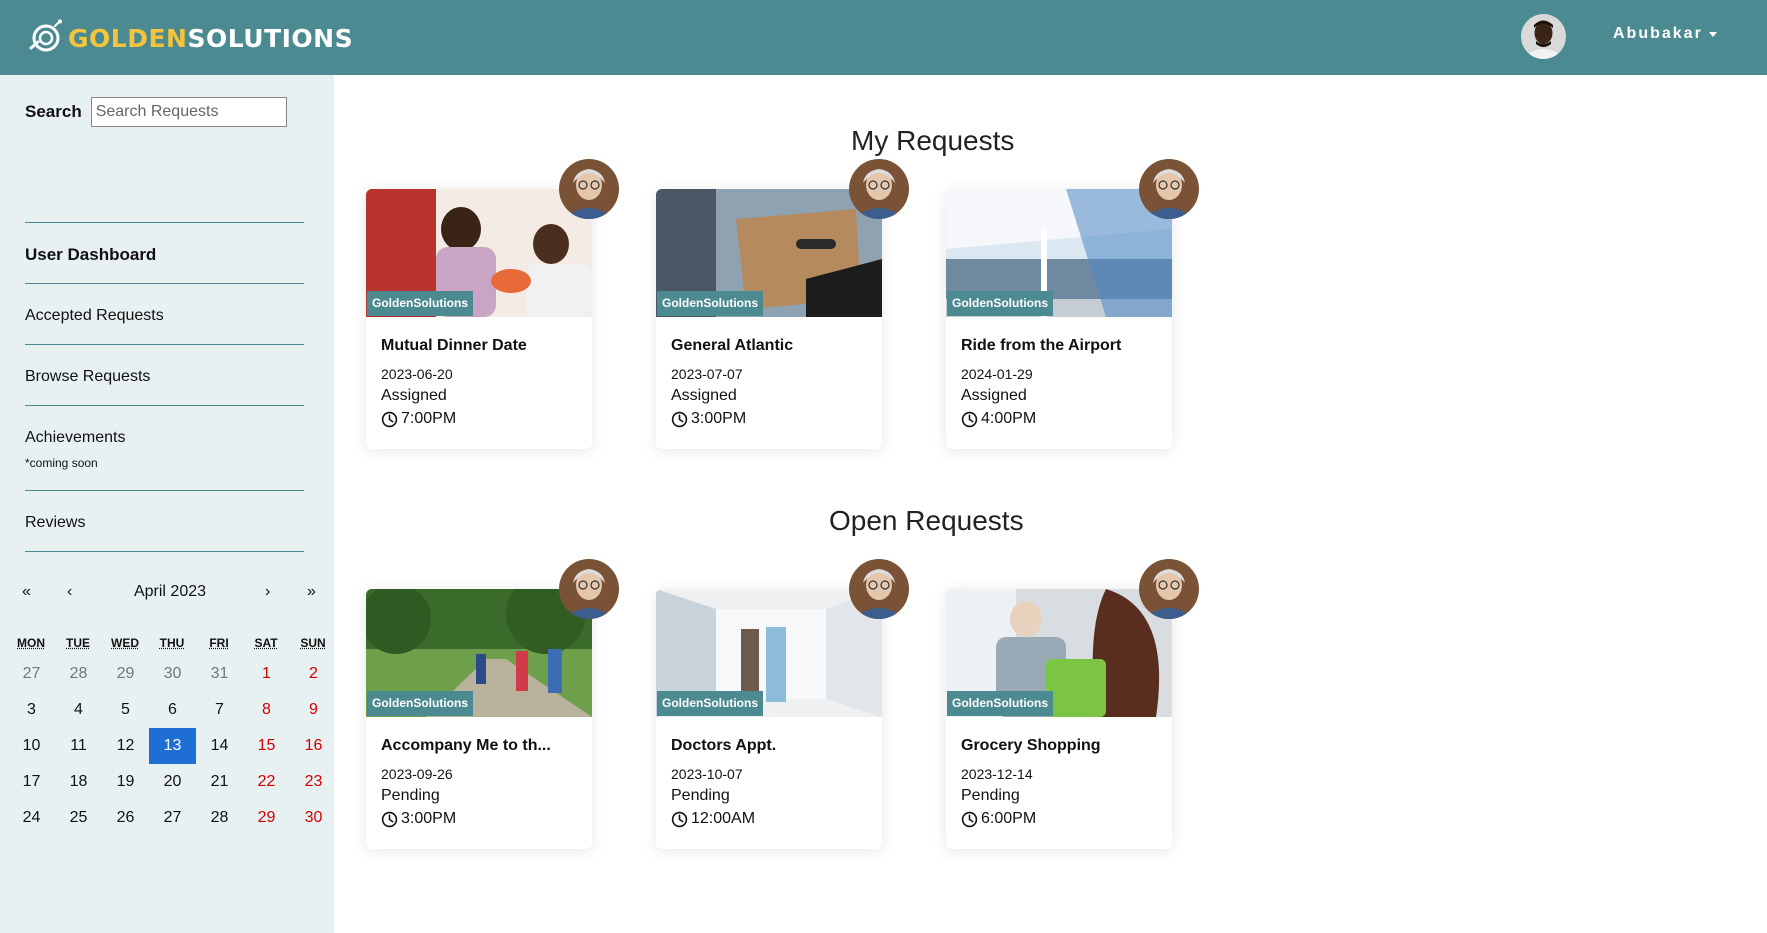 The image size is (1767, 933). What do you see at coordinates (78, 782) in the screenshot?
I see `calendar-day: 18` at bounding box center [78, 782].